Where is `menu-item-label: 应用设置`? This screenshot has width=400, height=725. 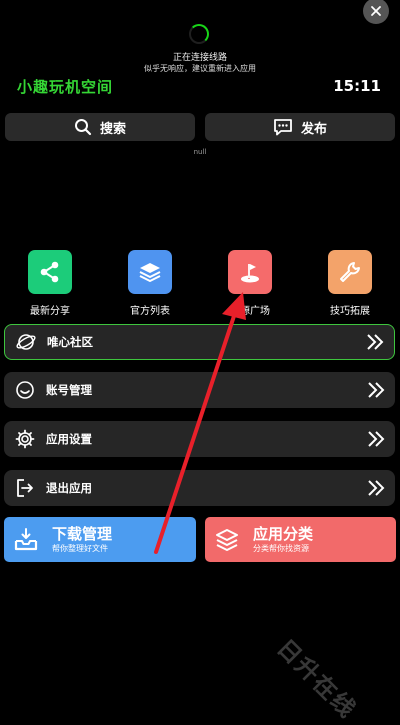
menu-item-label: 应用设置 is located at coordinates (69, 439).